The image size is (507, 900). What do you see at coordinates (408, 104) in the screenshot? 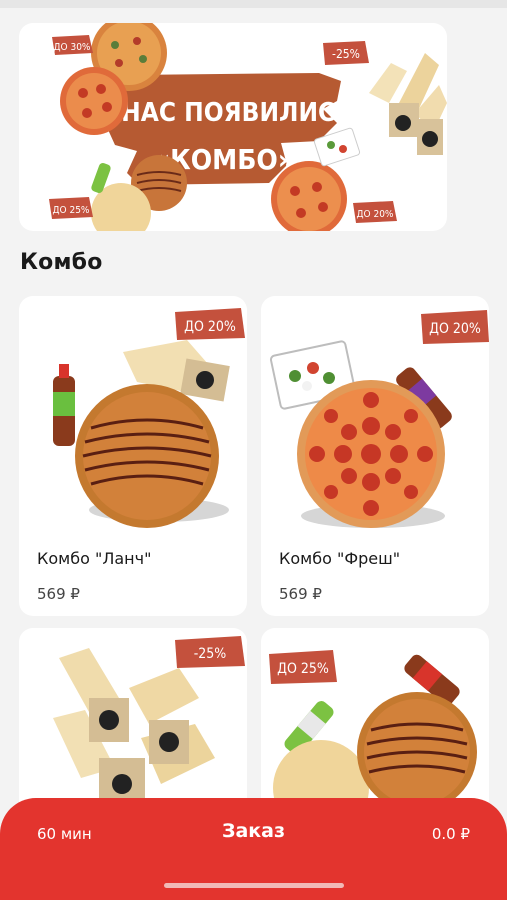
I see `banner-shawarma-image` at bounding box center [408, 104].